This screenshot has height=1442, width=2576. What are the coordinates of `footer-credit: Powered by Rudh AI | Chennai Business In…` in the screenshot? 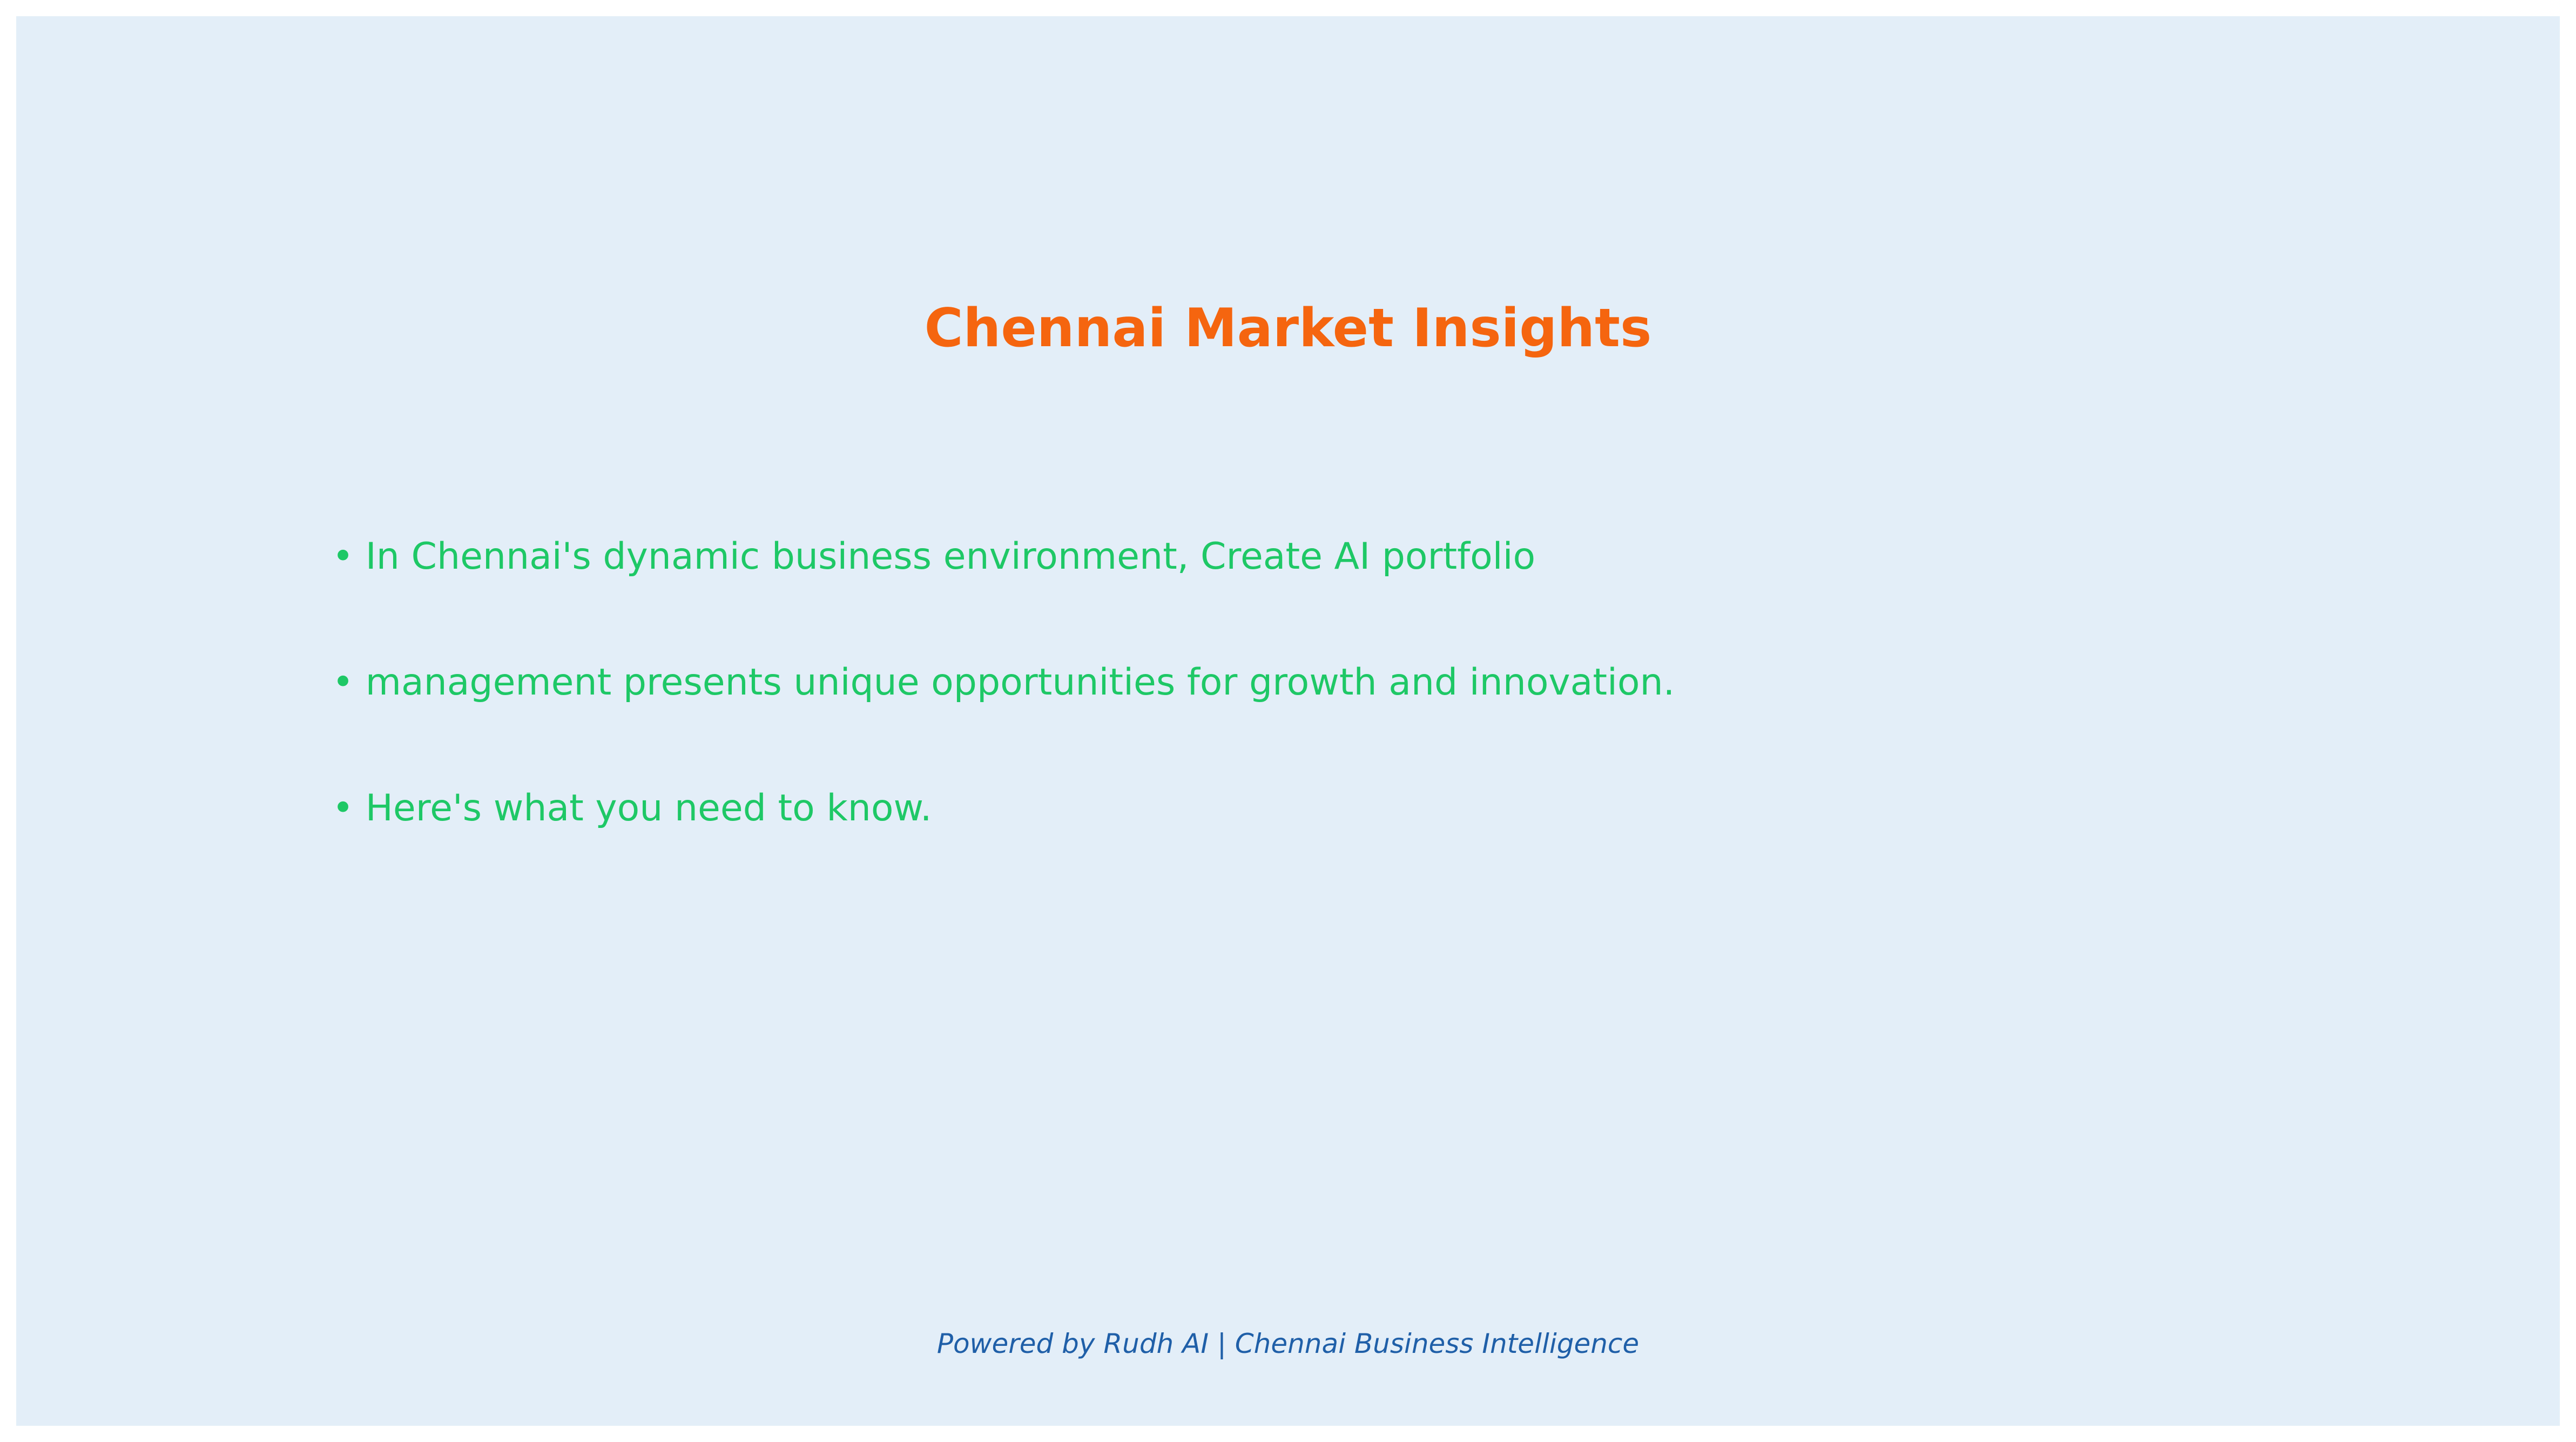 It's located at (1288, 1344).